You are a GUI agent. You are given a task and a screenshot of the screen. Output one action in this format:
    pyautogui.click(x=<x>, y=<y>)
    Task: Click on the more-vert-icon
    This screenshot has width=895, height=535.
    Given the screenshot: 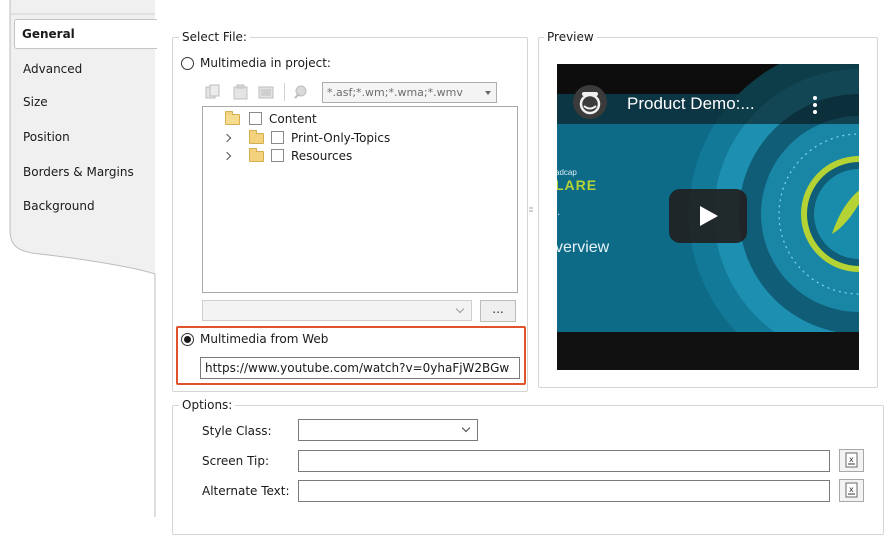 What is the action you would take?
    pyautogui.click(x=815, y=105)
    